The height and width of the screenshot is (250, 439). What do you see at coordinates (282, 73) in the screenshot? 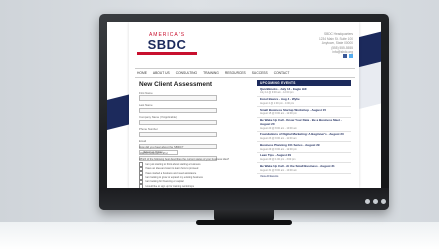
I see `nav-item-contact: Contact` at bounding box center [282, 73].